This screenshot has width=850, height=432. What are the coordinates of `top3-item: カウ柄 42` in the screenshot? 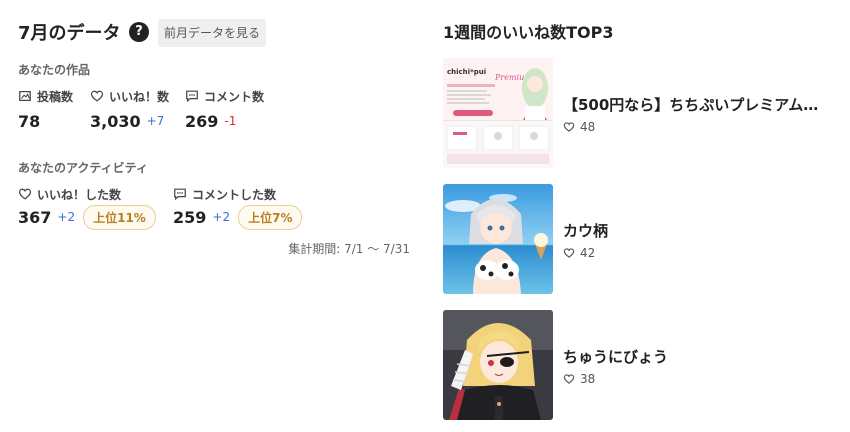 It's located at (643, 239).